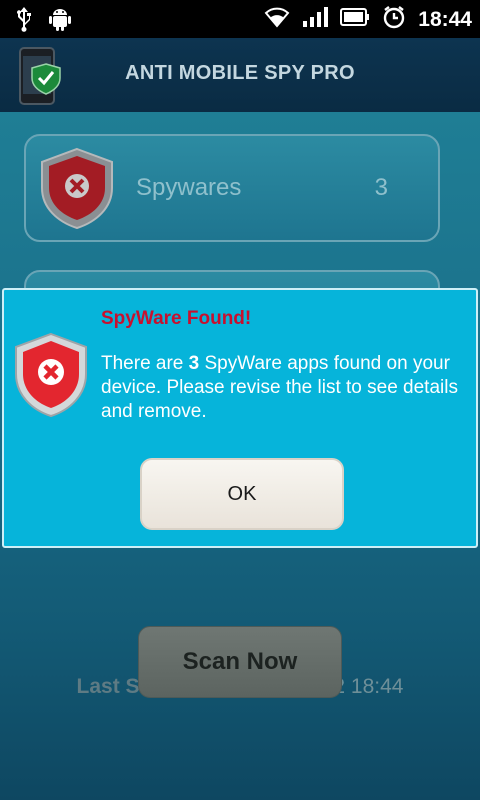 This screenshot has height=800, width=480. I want to click on spyware-card-count: 3, so click(381, 187).